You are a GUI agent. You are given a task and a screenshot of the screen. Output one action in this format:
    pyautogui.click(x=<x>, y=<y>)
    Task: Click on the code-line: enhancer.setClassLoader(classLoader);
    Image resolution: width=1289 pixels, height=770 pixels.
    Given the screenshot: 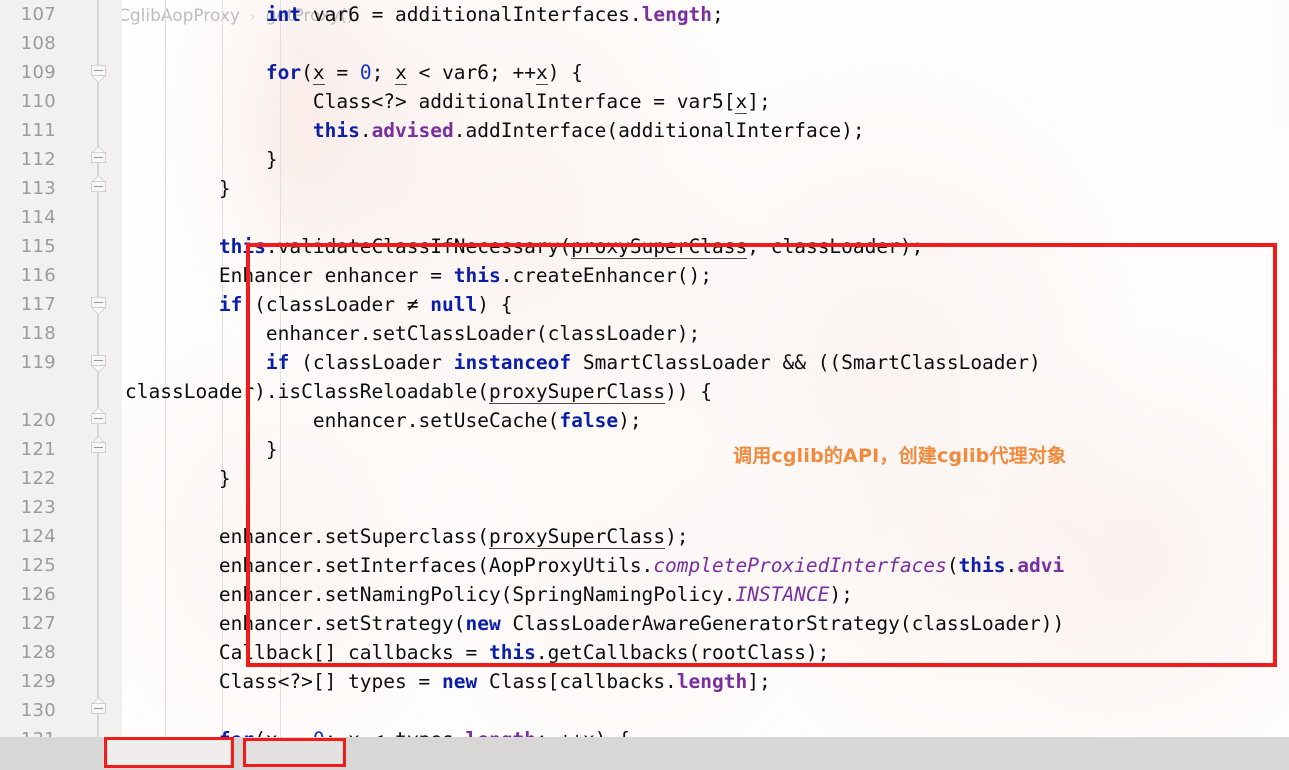 What is the action you would take?
    pyautogui.click(x=705, y=333)
    